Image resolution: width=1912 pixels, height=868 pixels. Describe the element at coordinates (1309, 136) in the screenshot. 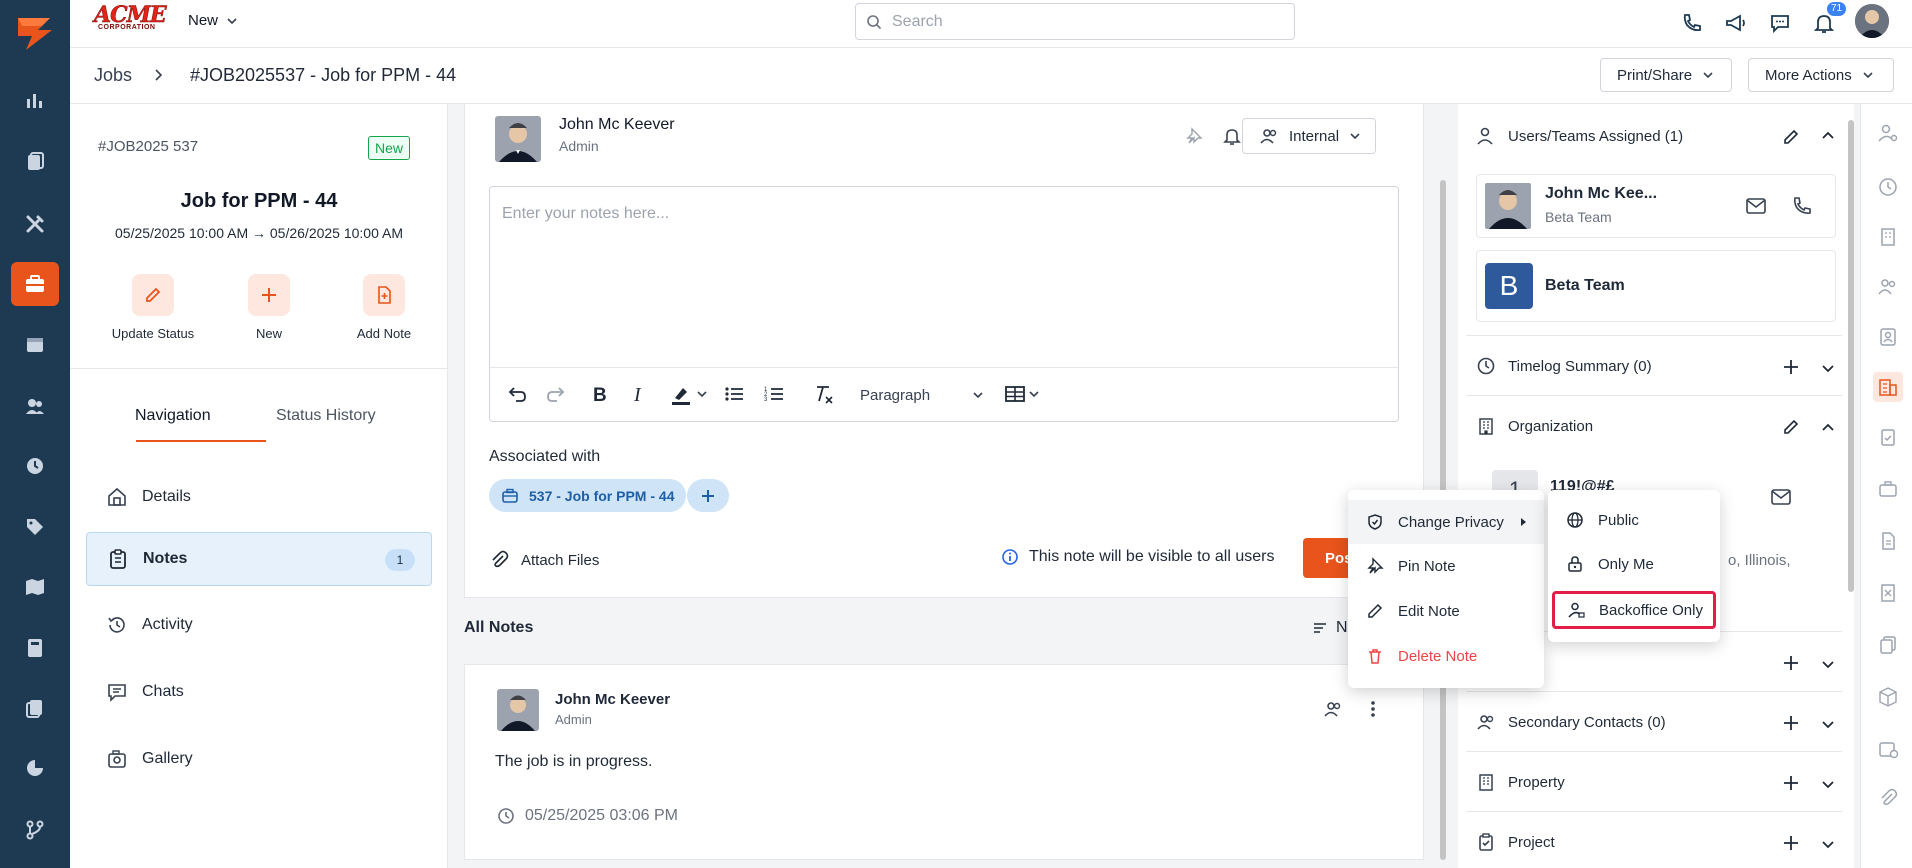

I see `visibility-select: Internal` at that location.